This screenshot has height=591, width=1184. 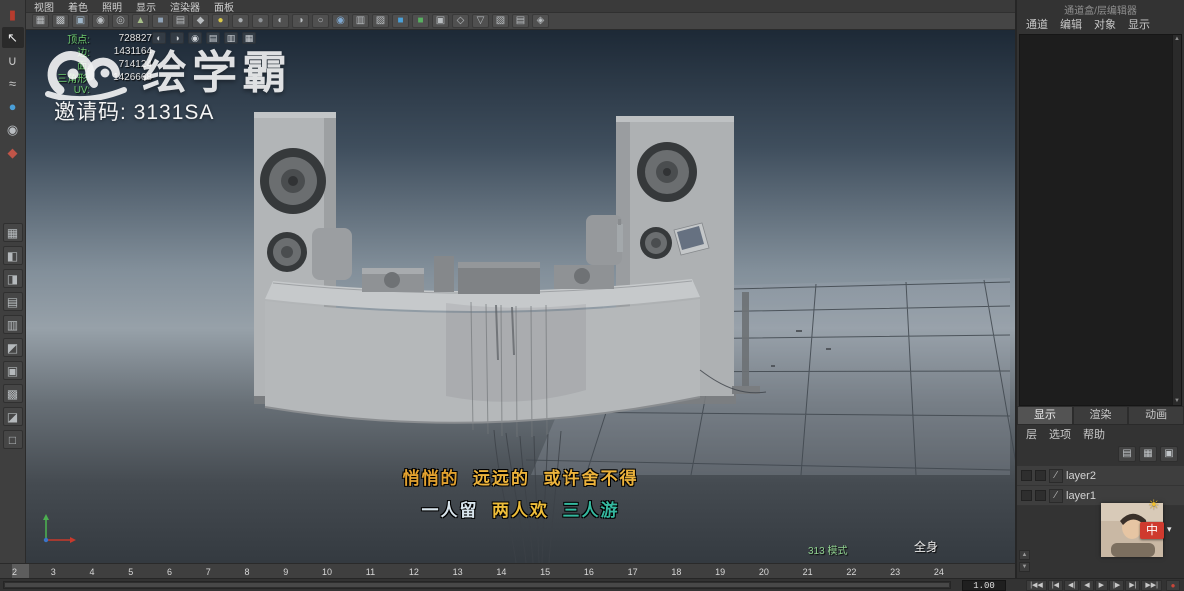 I want to click on layout-button-icon: ▤, so click(x=12, y=301).